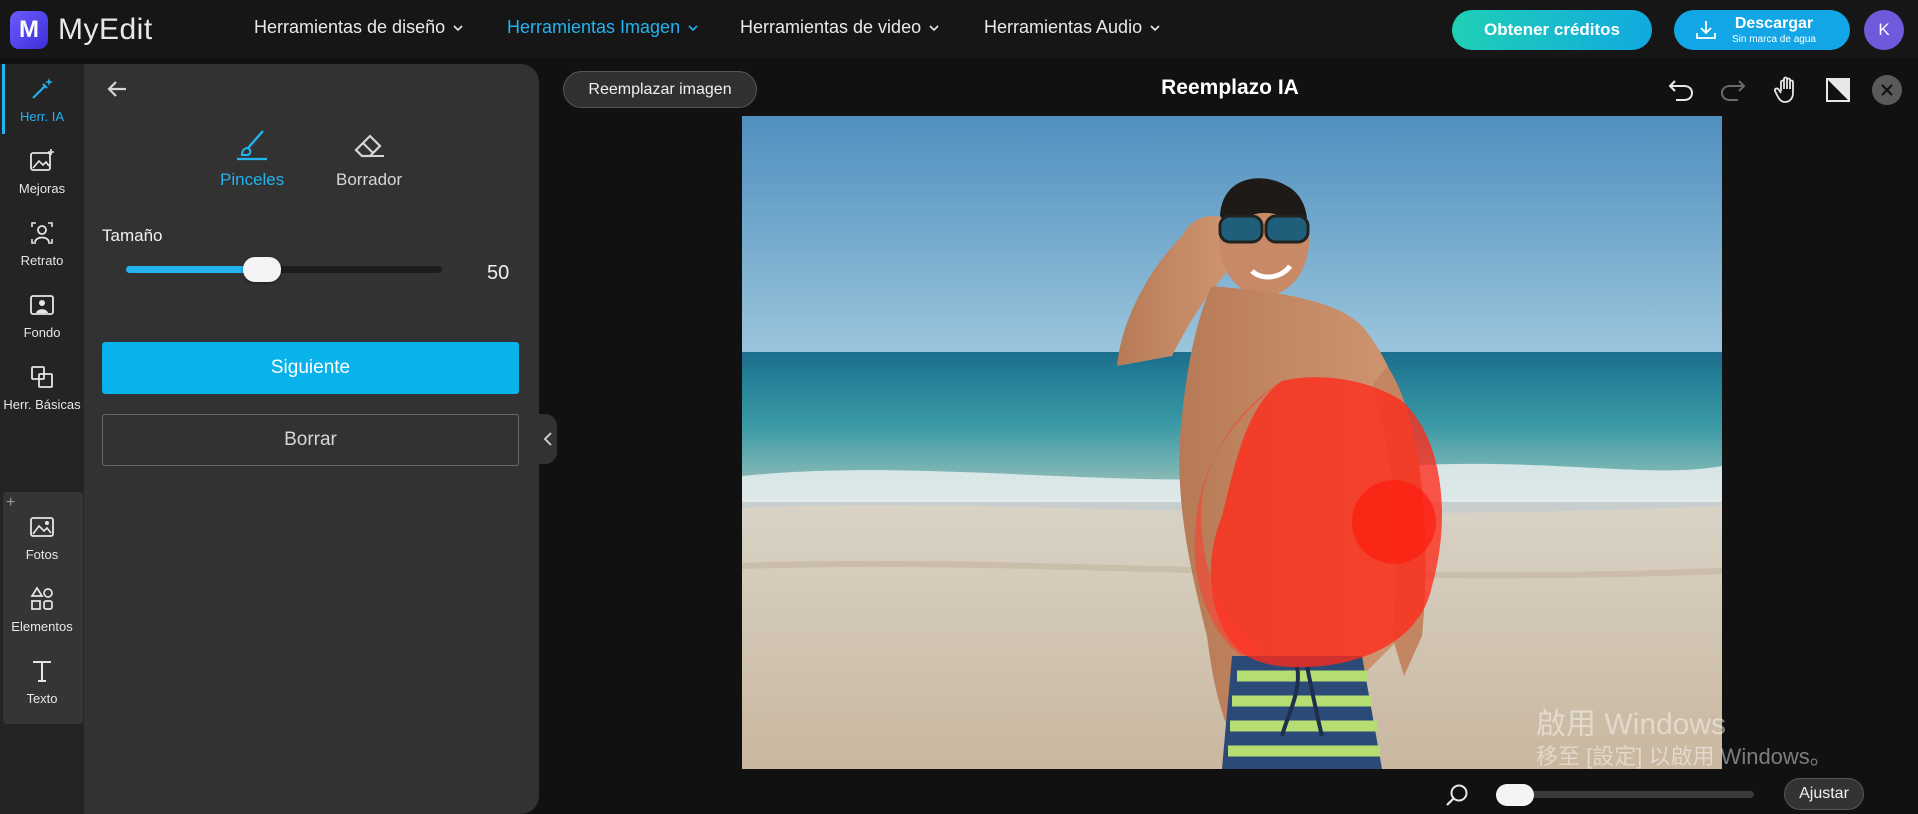  I want to click on canvas-title: Reemplazo IA, so click(1230, 87).